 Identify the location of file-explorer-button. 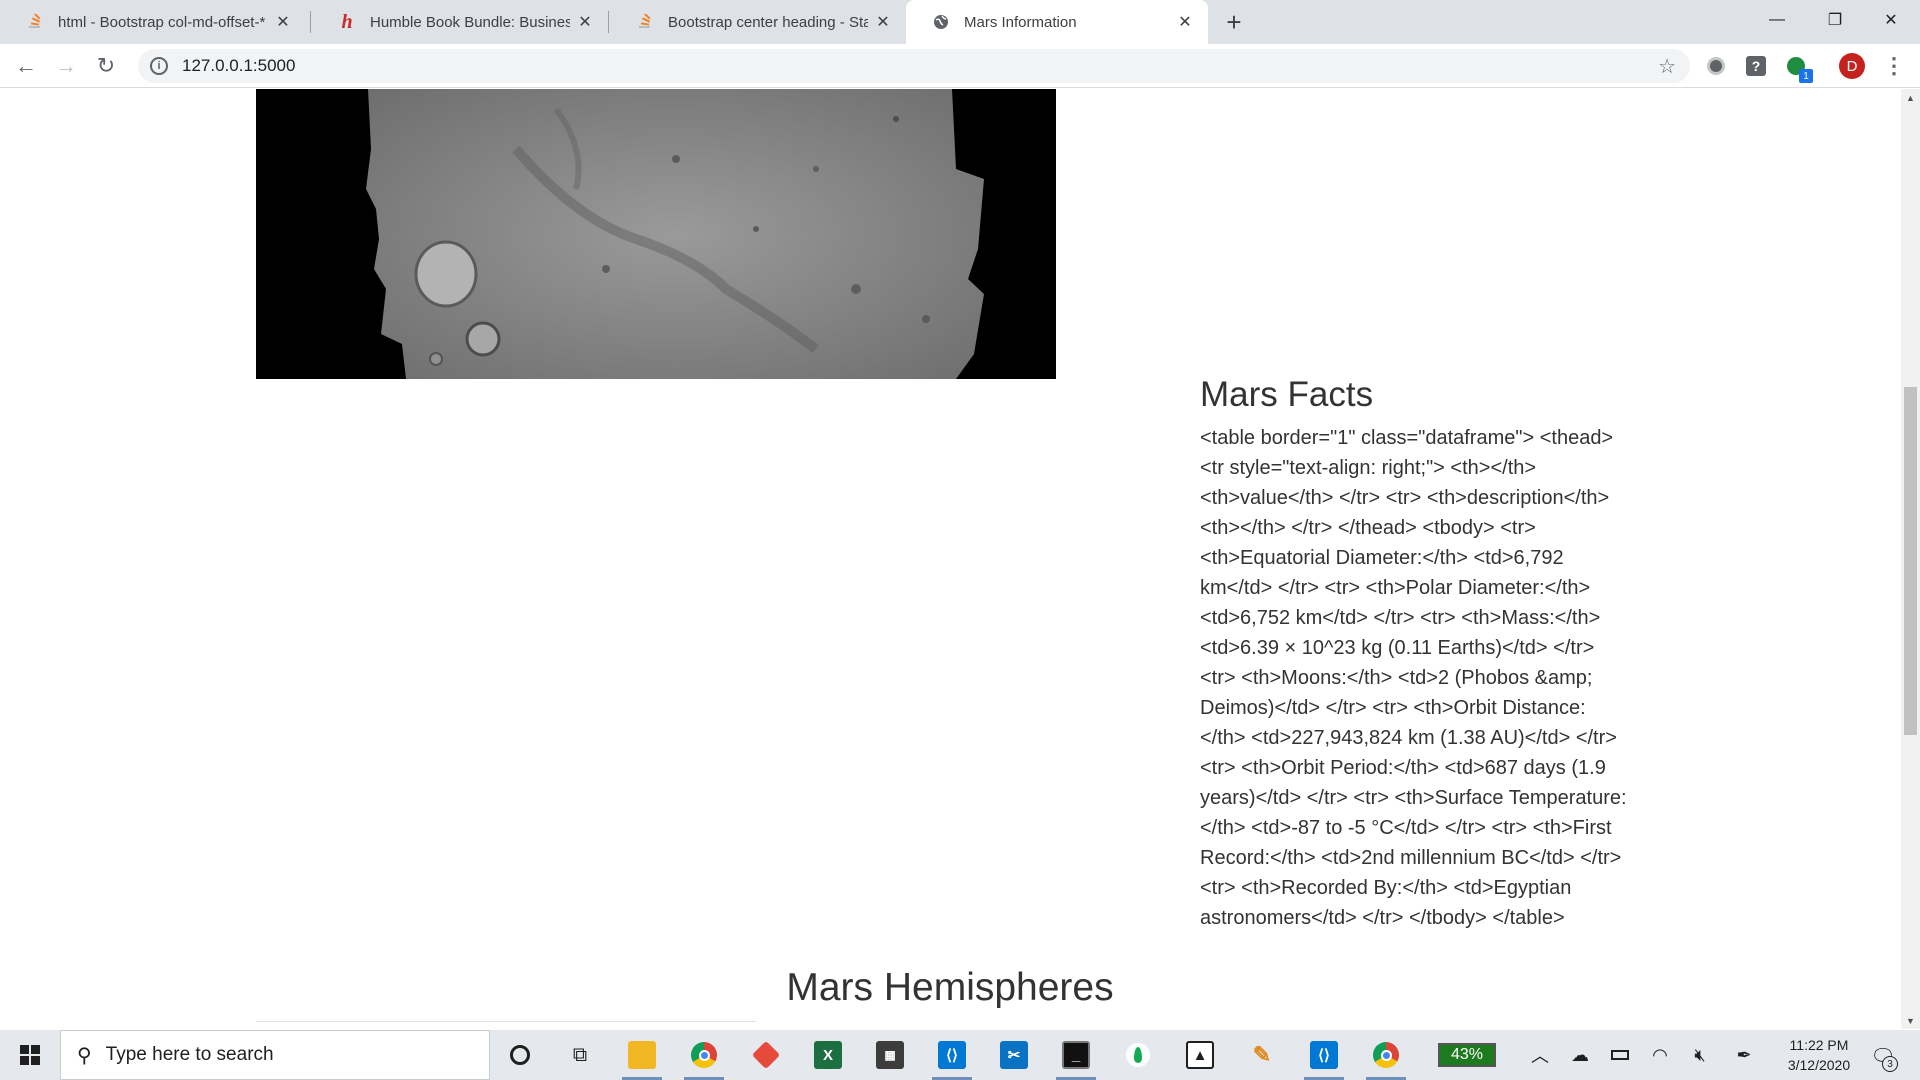
(642, 1057).